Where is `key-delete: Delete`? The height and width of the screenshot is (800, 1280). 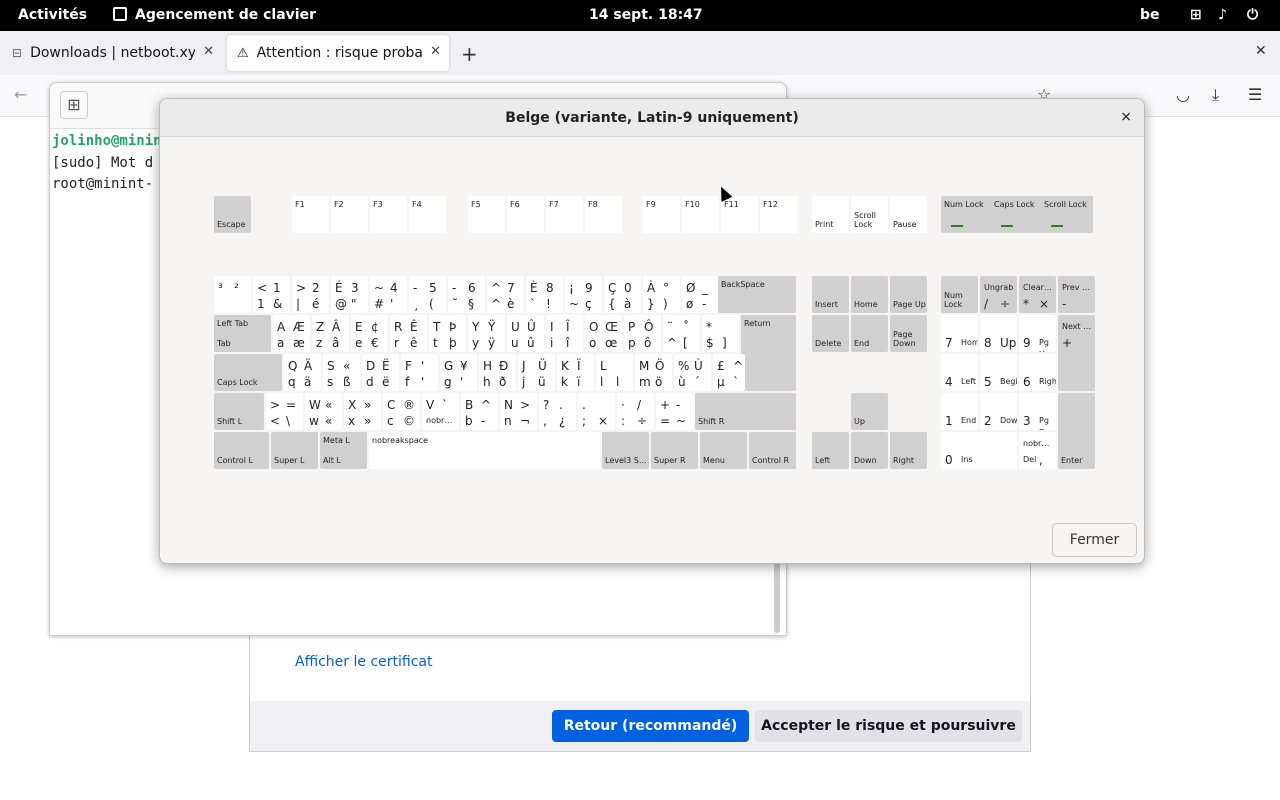 key-delete: Delete is located at coordinates (830, 333).